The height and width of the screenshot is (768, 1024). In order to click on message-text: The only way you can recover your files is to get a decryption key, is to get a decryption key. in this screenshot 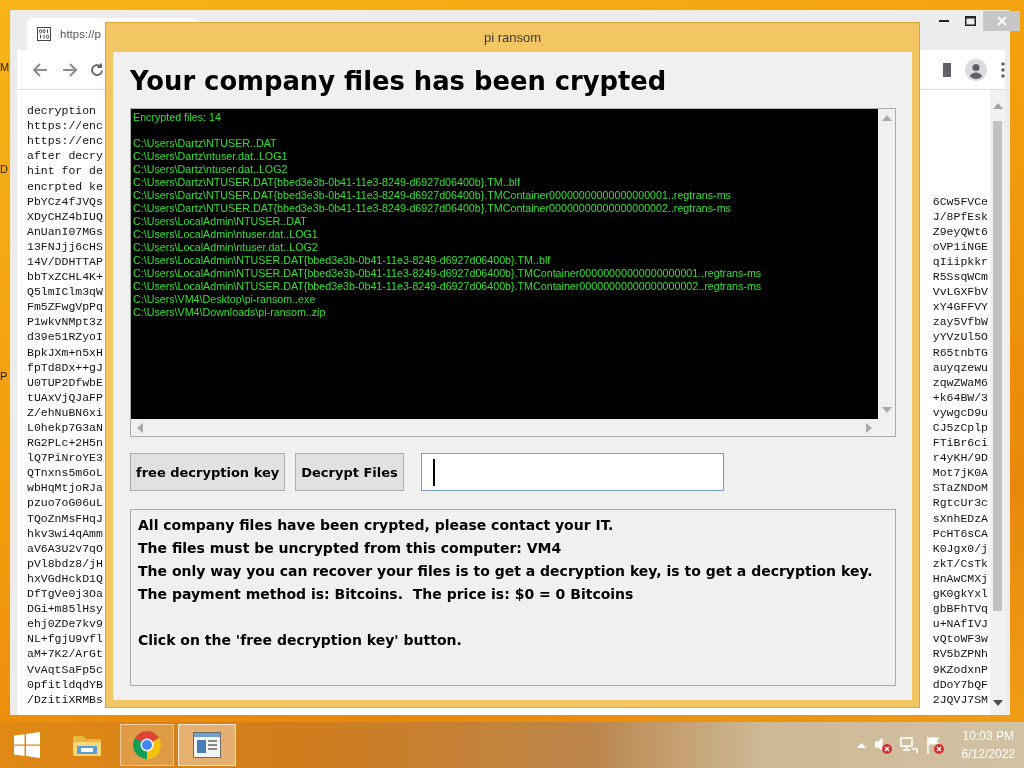, I will do `click(506, 571)`.